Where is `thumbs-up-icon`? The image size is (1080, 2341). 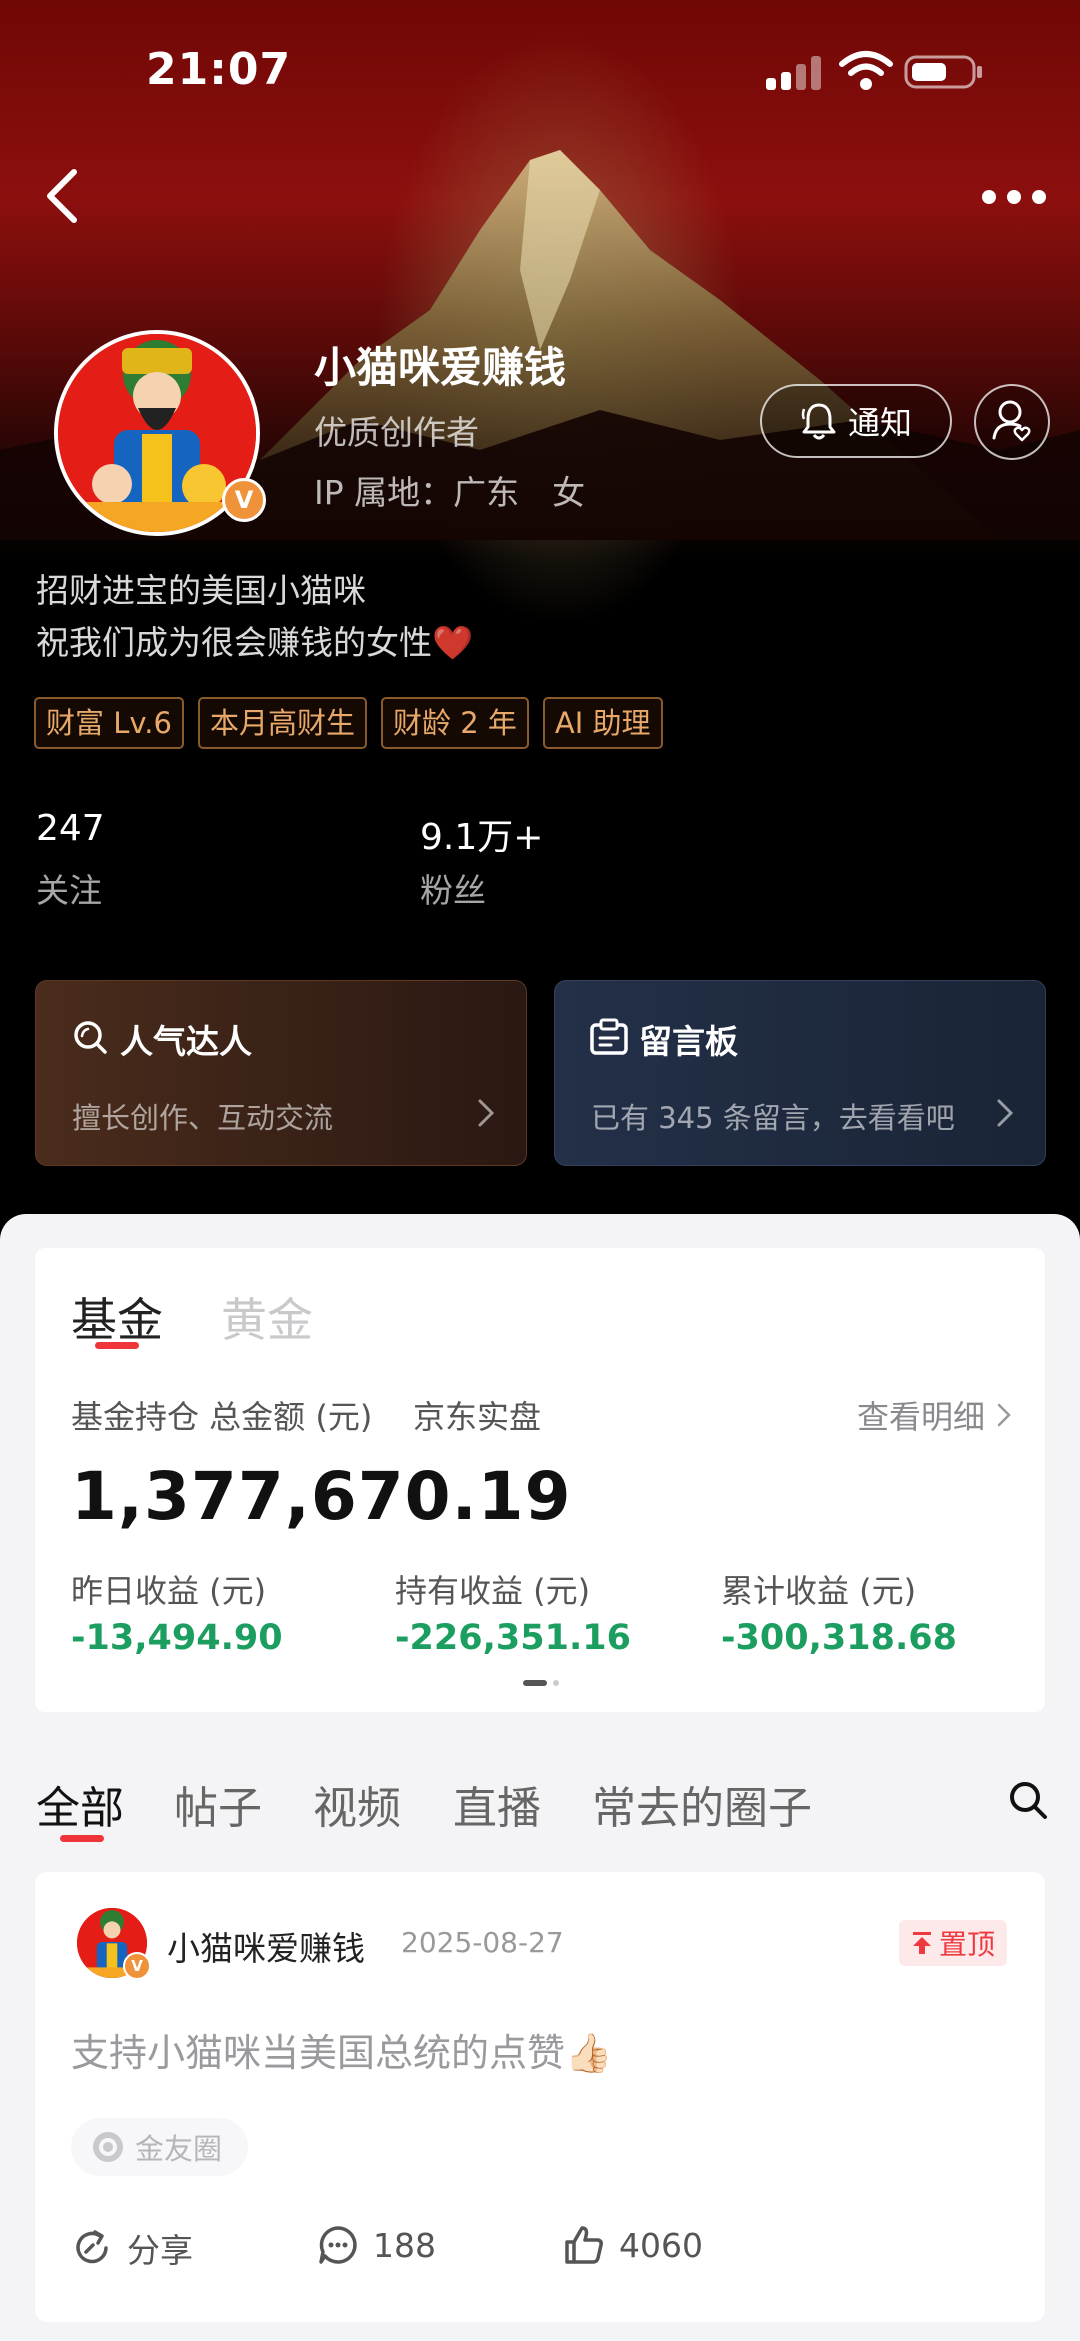
thumbs-up-icon is located at coordinates (584, 2245).